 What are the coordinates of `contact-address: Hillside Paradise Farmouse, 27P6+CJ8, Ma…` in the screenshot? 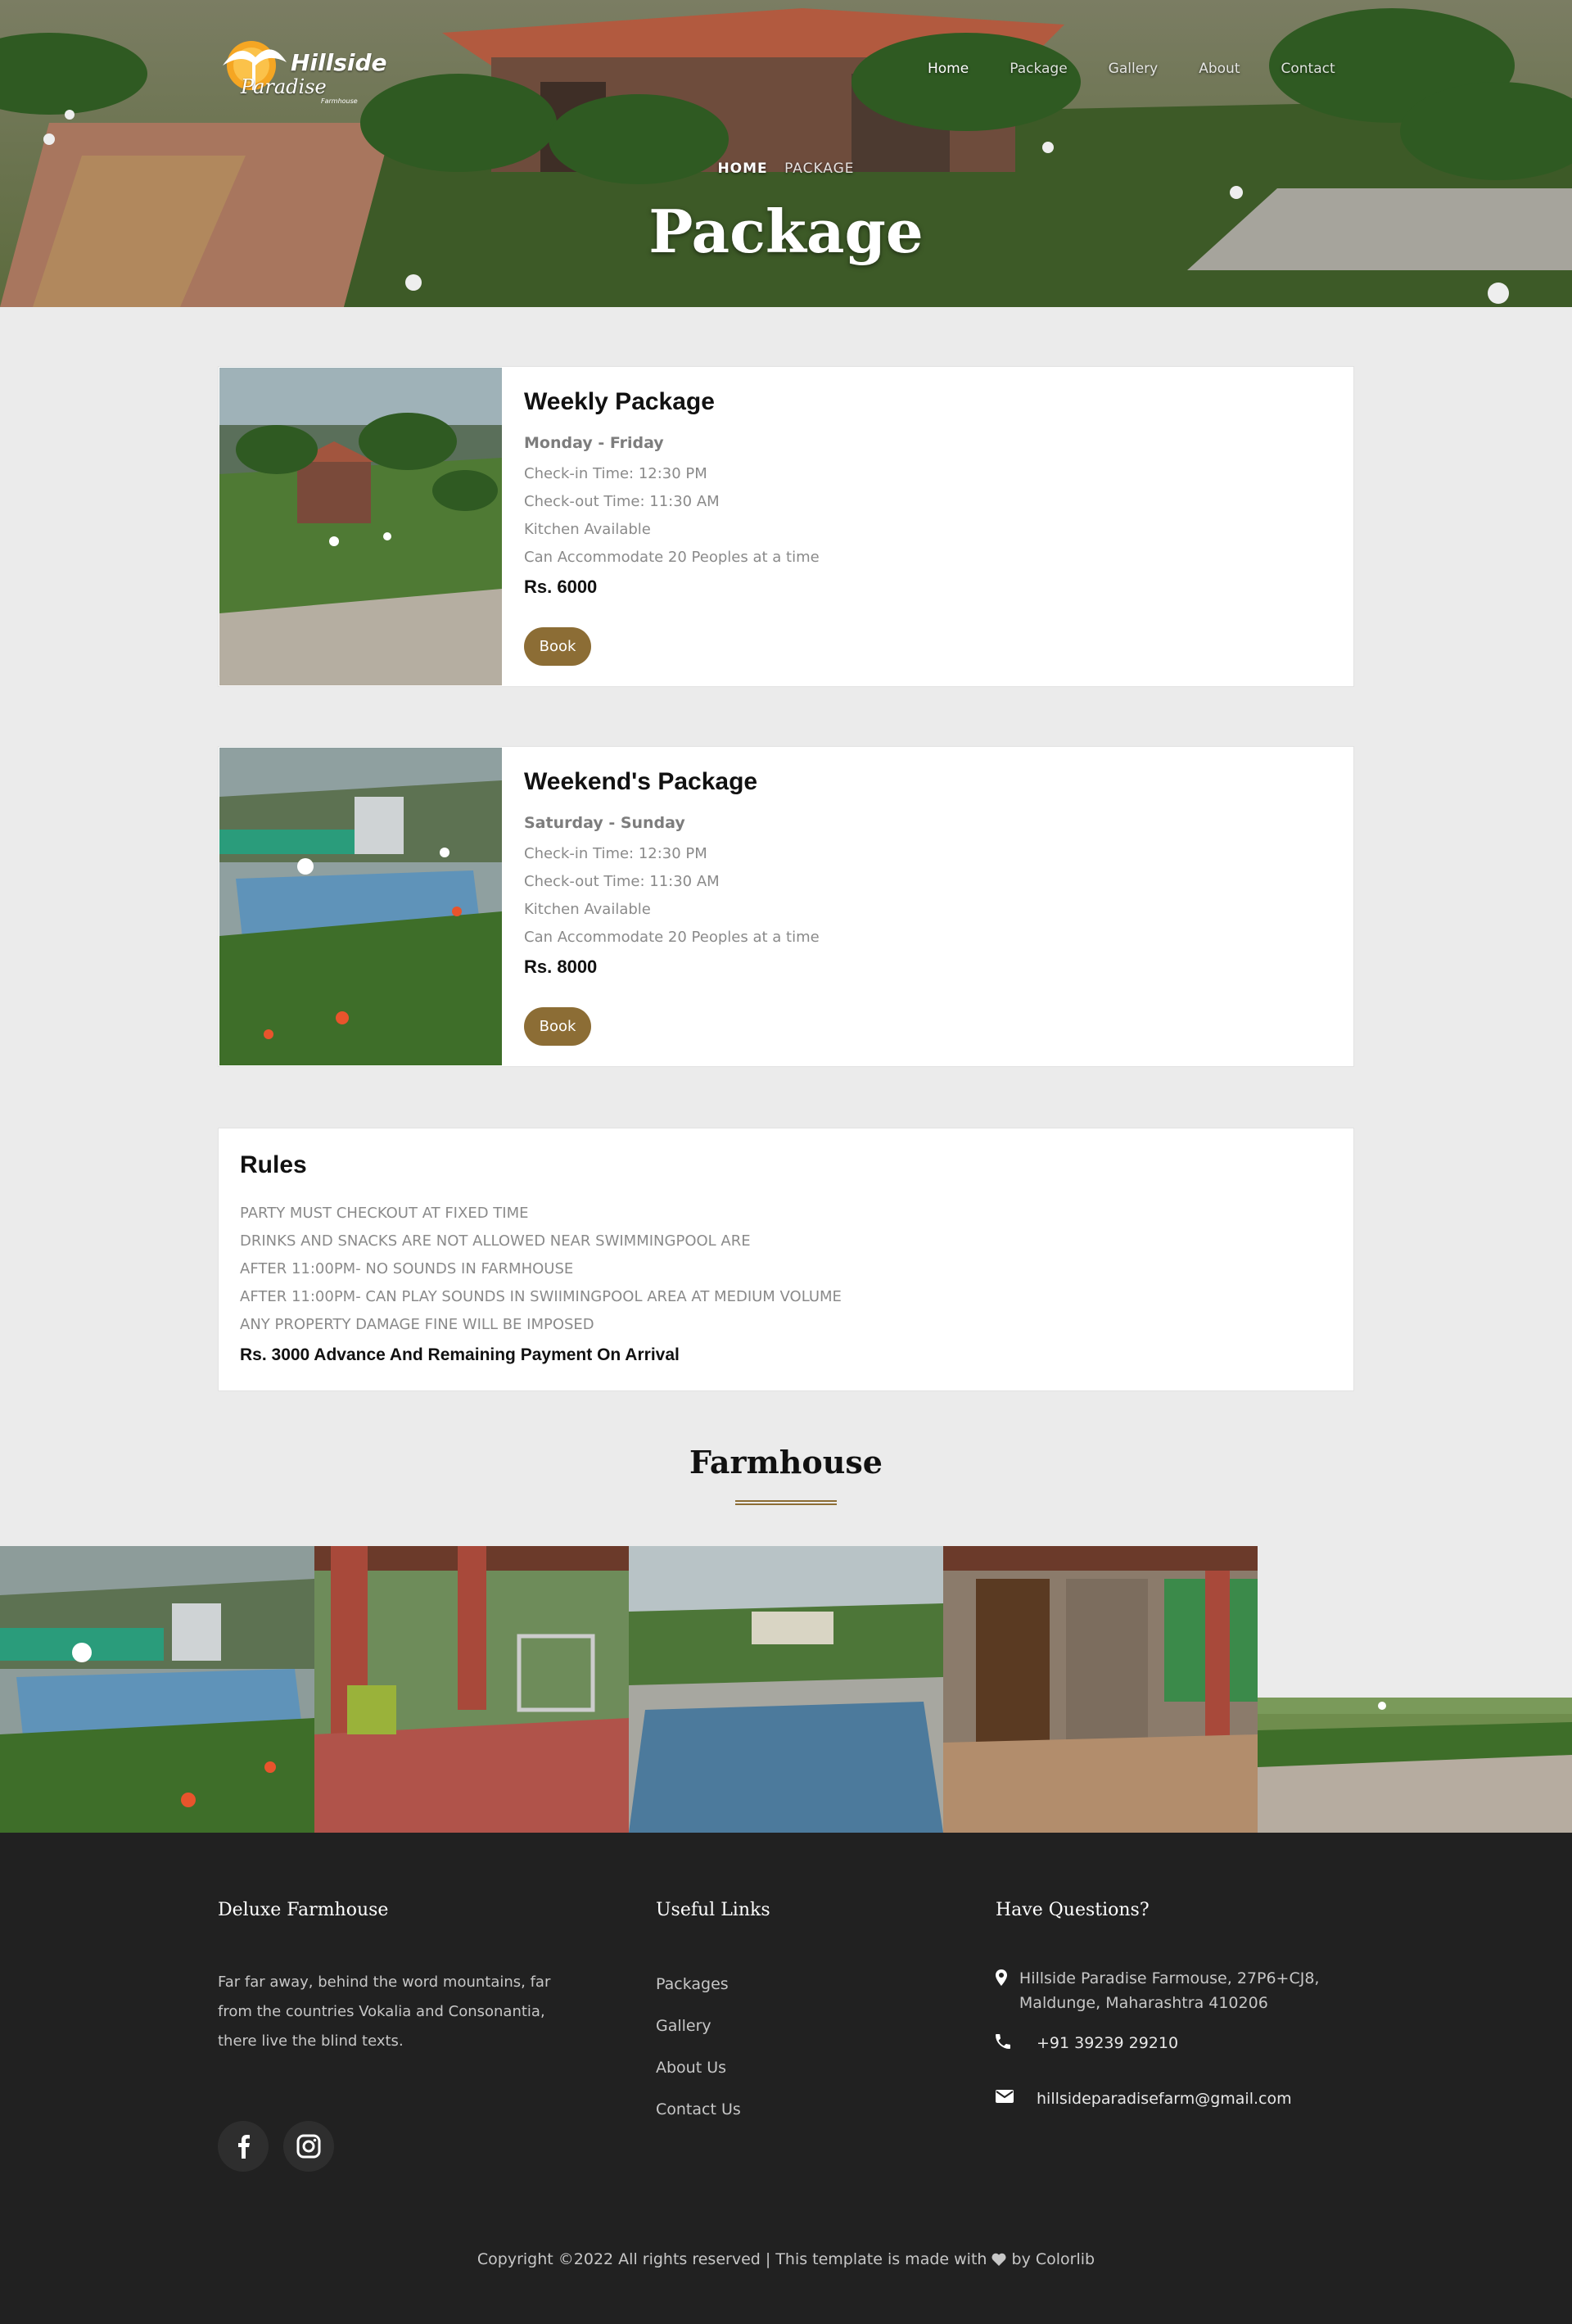 It's located at (1167, 1990).